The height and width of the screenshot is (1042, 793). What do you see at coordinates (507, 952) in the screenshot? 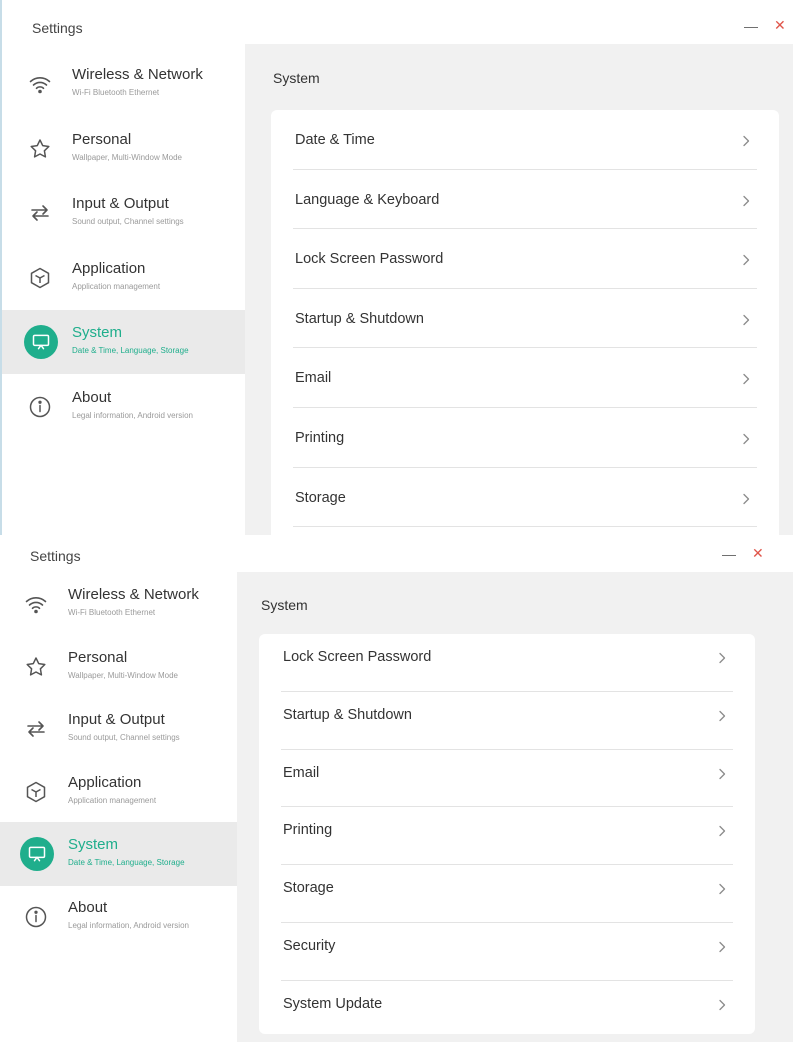
I see `settings-row-security: Security` at bounding box center [507, 952].